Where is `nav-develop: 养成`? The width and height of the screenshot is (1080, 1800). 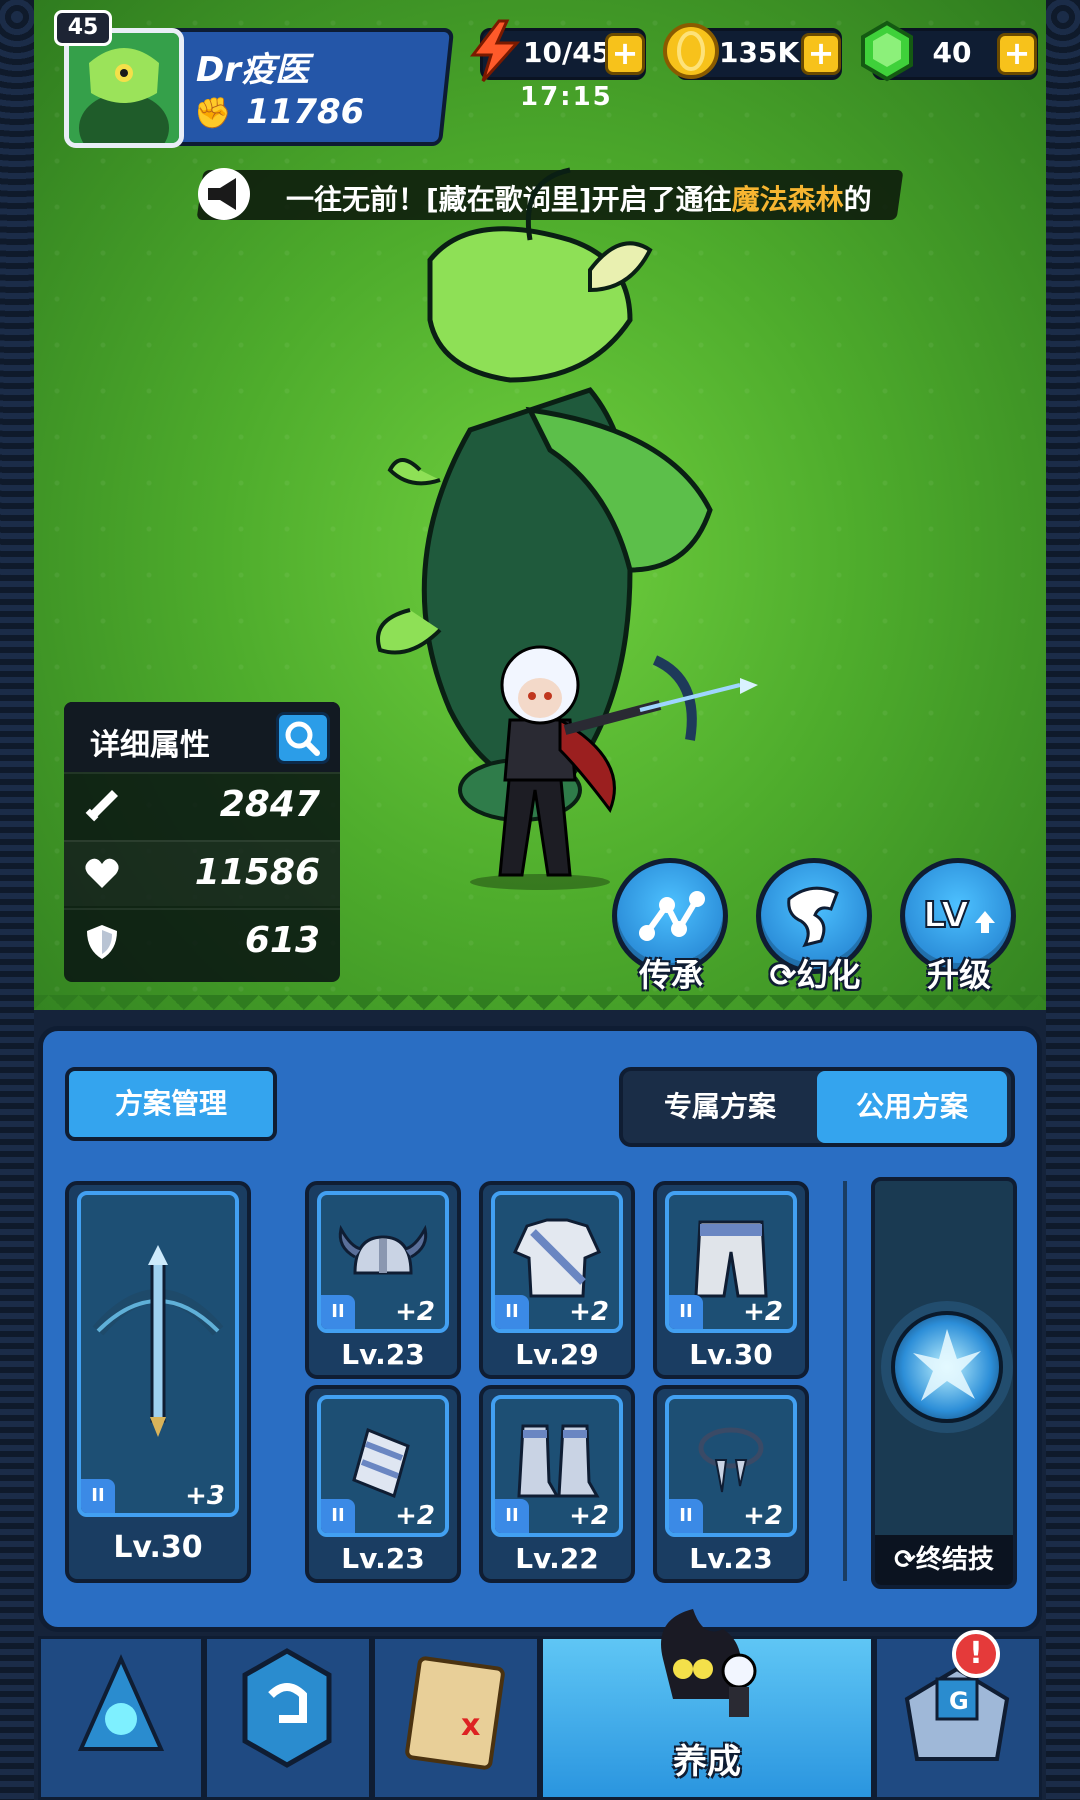 nav-develop: 养成 is located at coordinates (707, 1704).